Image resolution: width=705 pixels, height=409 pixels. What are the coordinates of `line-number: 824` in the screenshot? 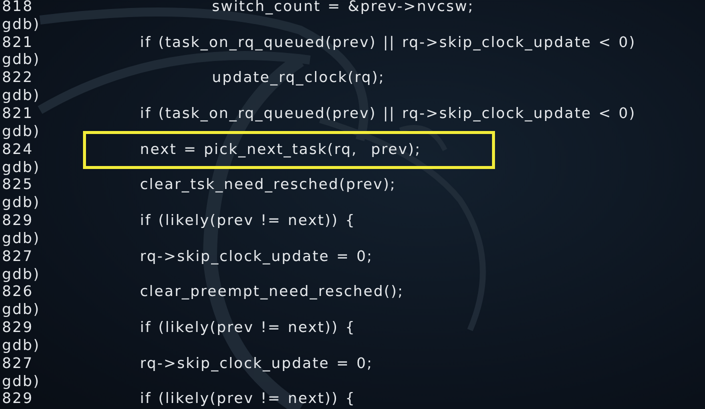 It's located at (17, 150).